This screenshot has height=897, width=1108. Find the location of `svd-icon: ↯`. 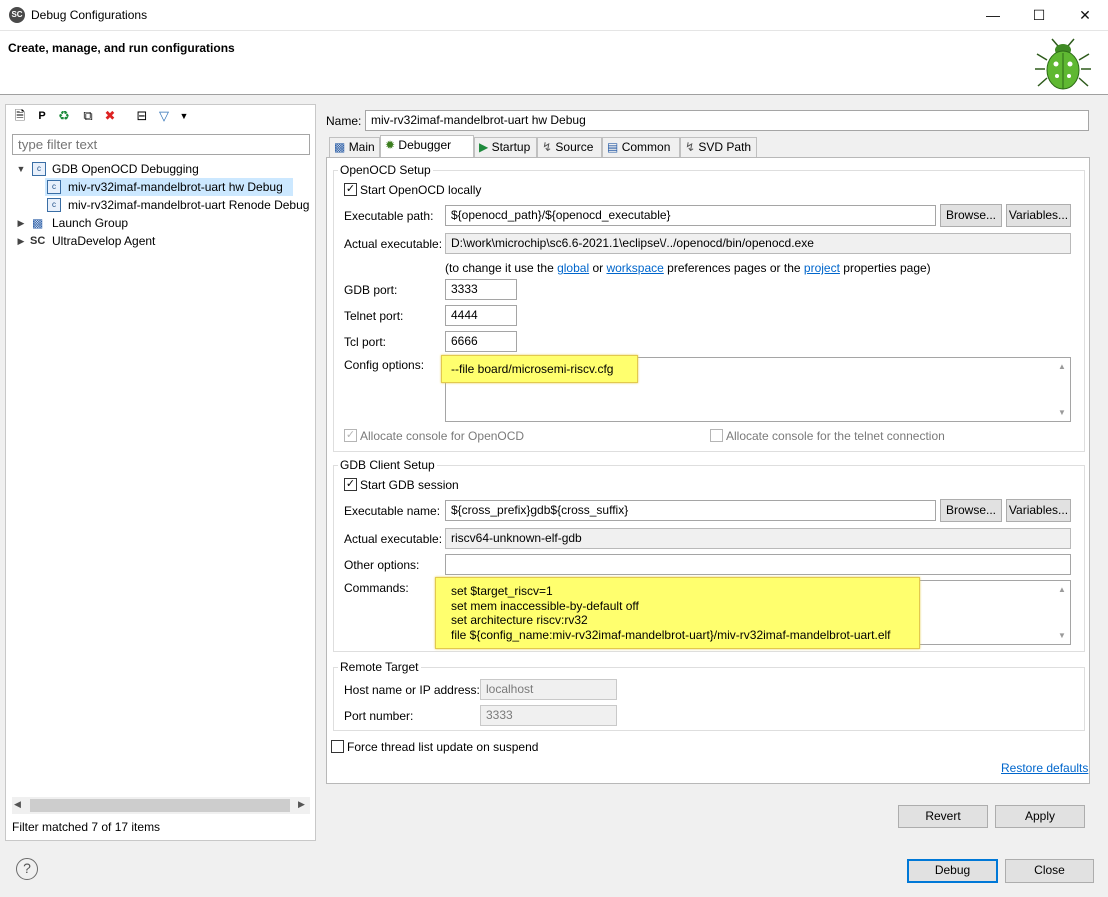

svd-icon: ↯ is located at coordinates (690, 147).